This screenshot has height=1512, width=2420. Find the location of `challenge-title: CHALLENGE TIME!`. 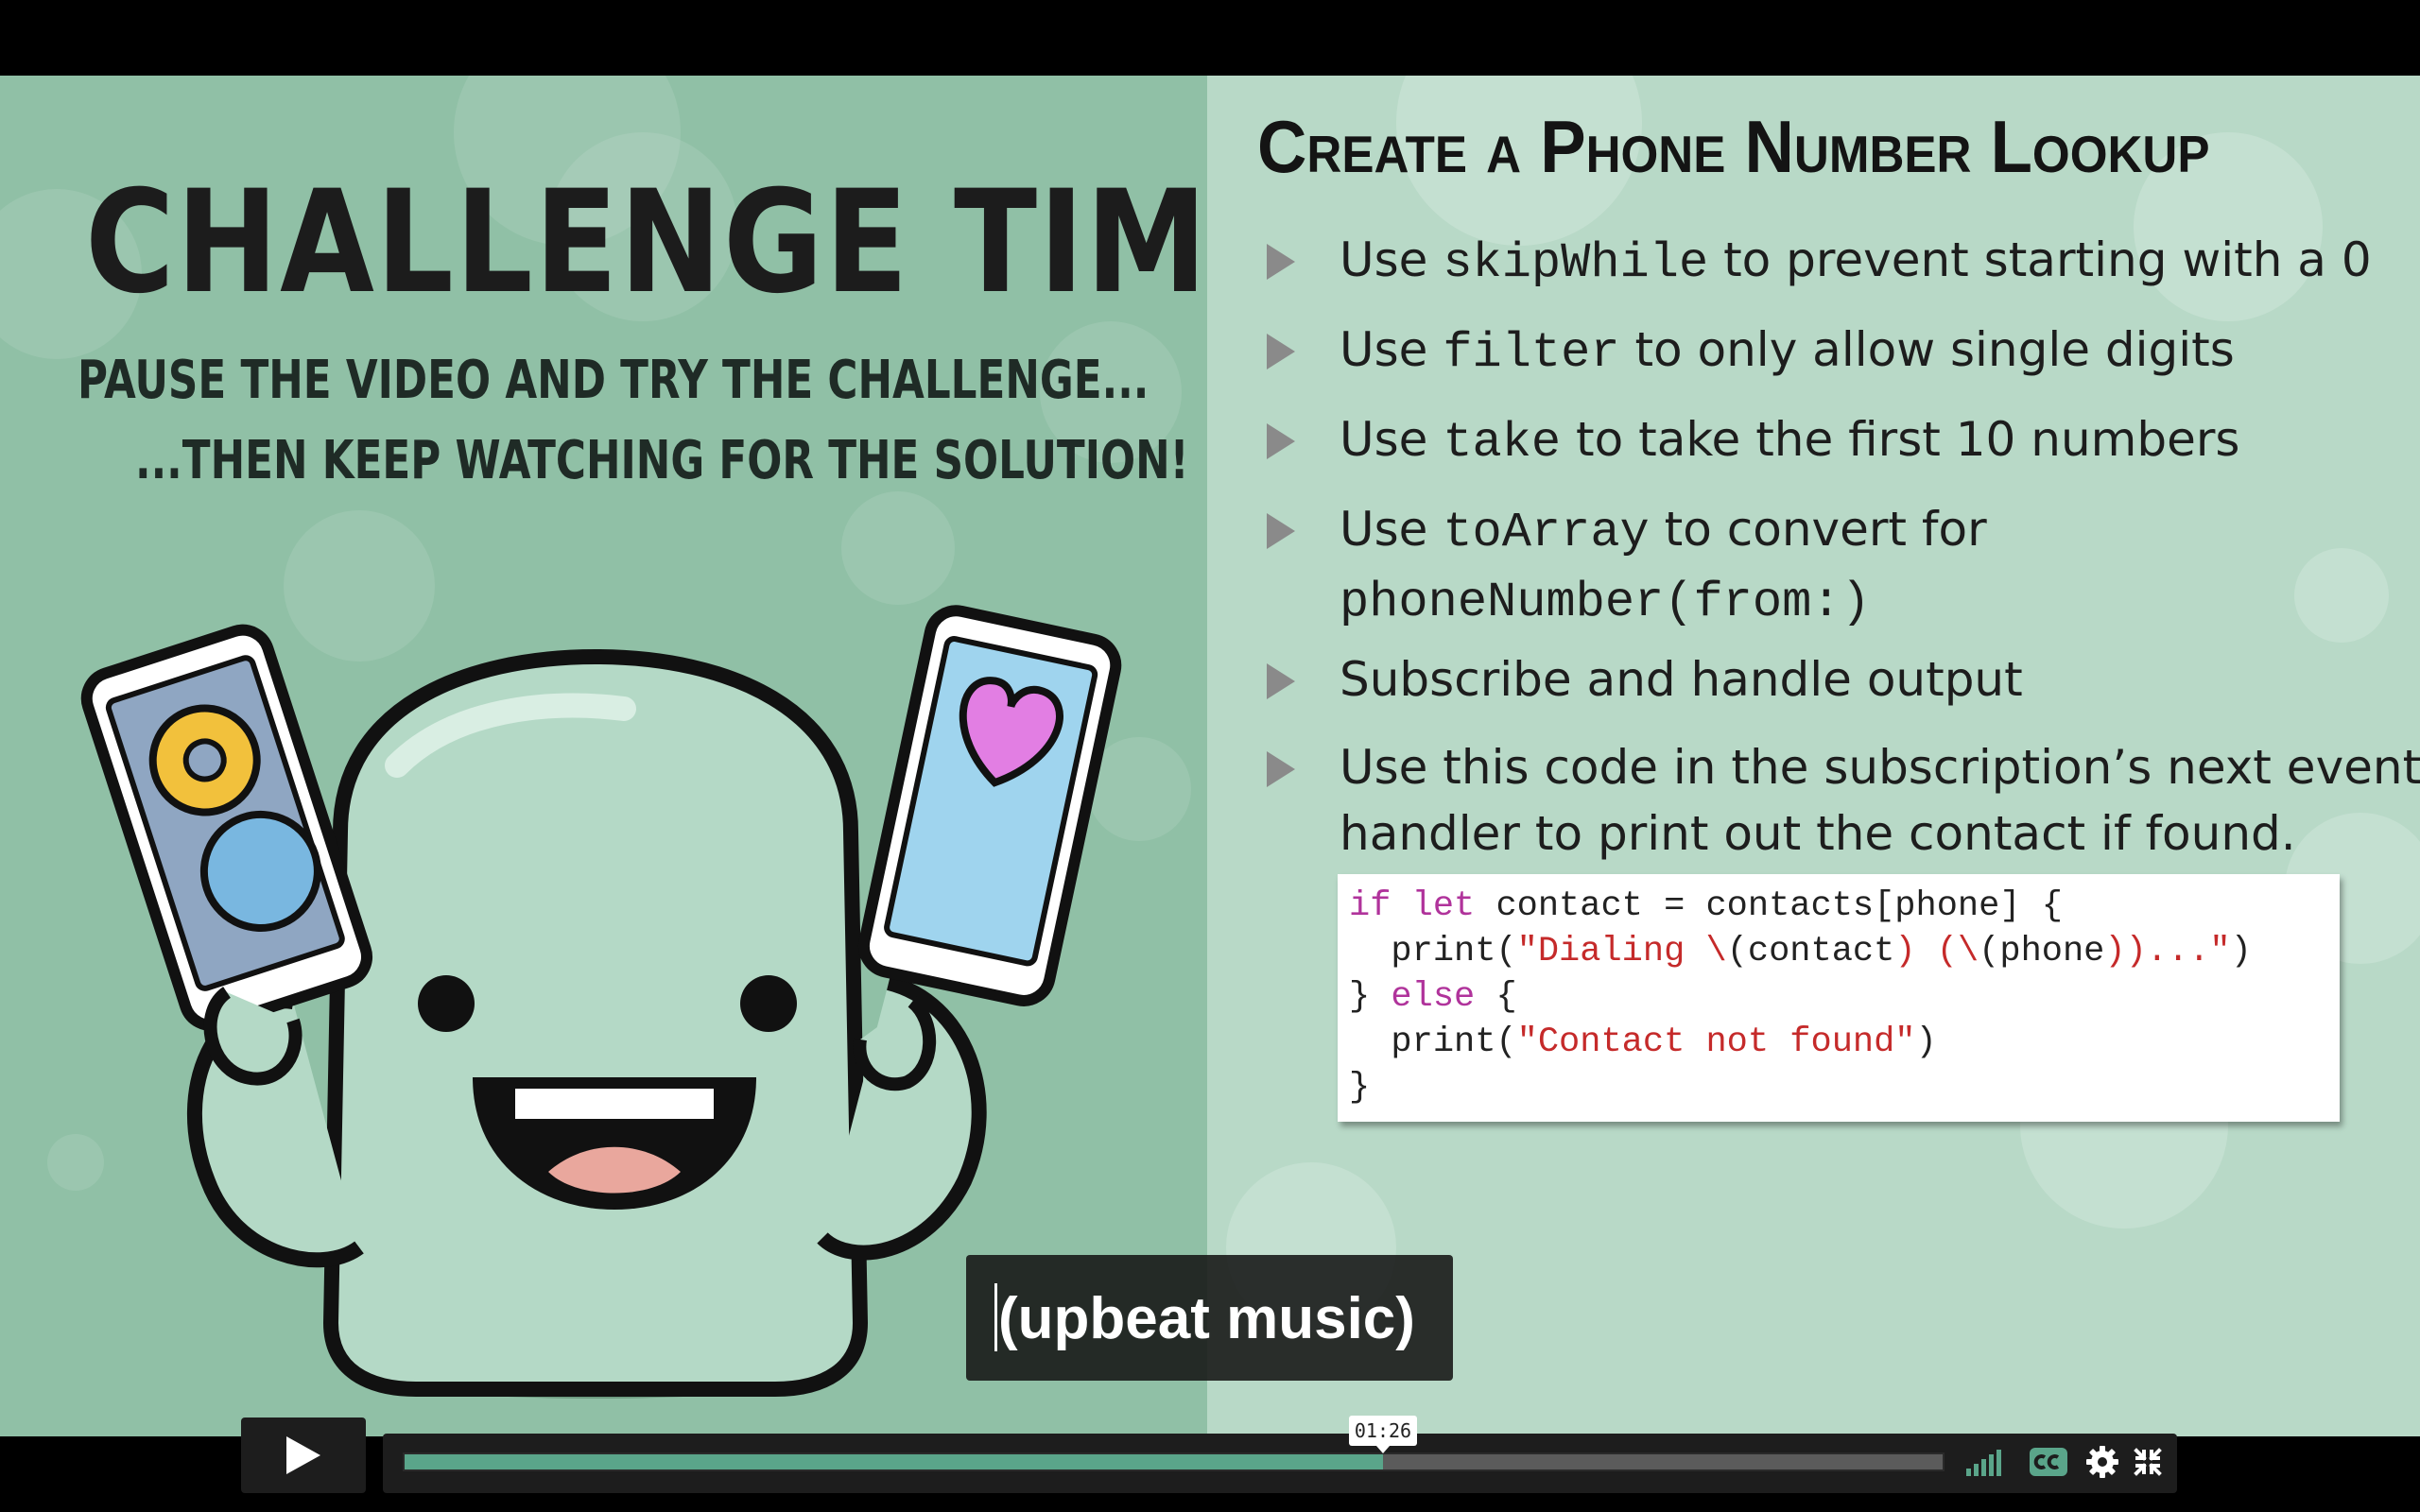

challenge-title: CHALLENGE TIME! is located at coordinates (646, 243).